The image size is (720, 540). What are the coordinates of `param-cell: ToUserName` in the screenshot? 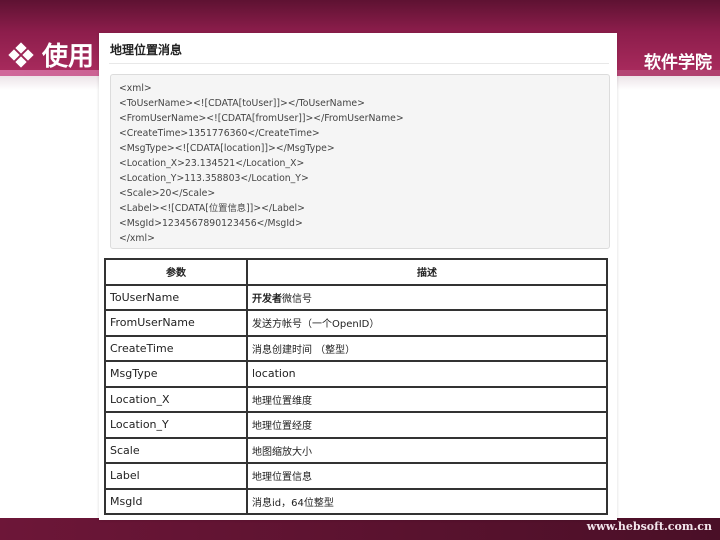 It's located at (176, 297).